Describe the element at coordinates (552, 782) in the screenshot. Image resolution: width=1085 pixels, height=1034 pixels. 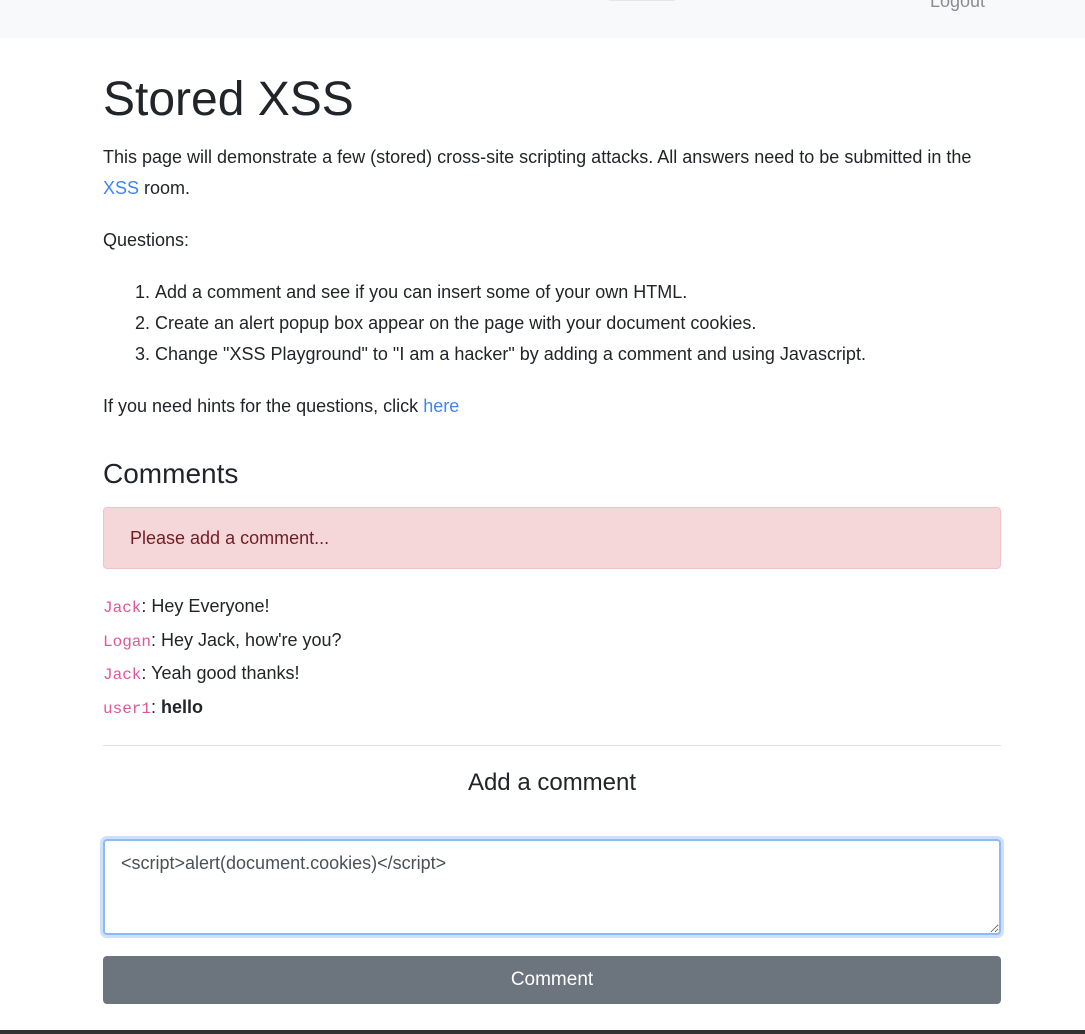
I see `add-comment-heading: Add a comment` at that location.